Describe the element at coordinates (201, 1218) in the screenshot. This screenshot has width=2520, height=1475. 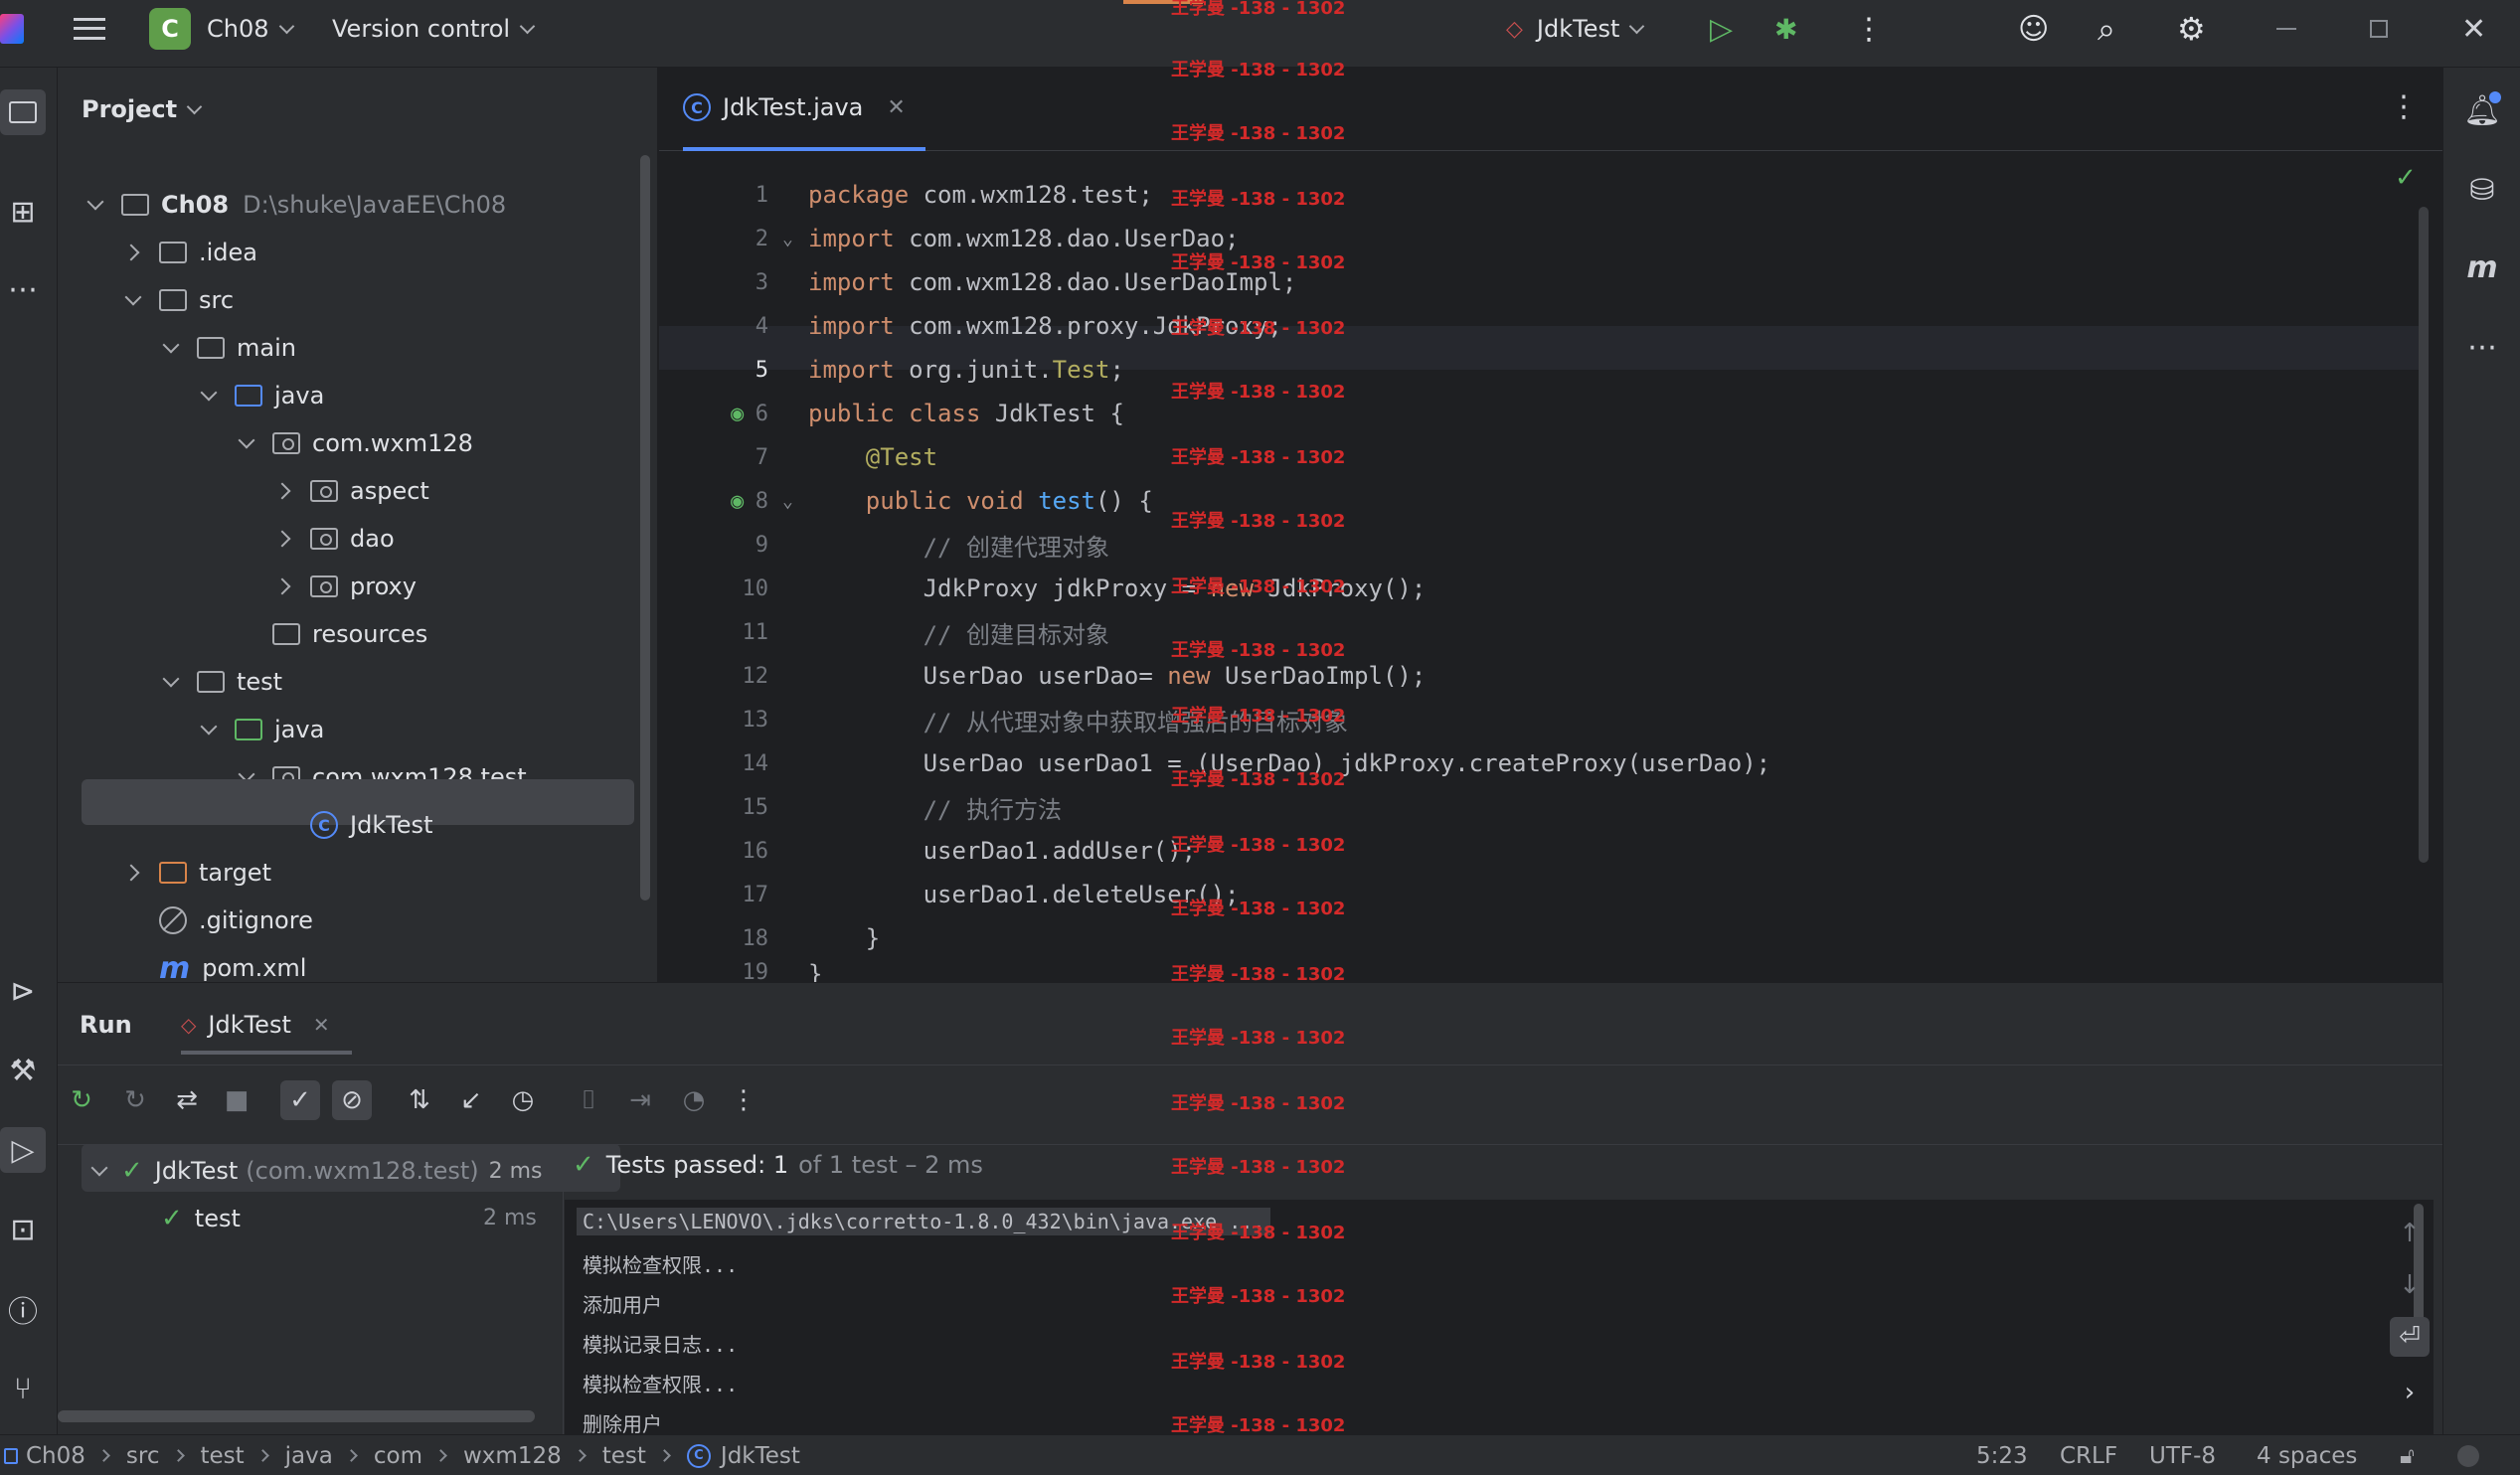
I see `test-tree-item: ✓ test` at that location.